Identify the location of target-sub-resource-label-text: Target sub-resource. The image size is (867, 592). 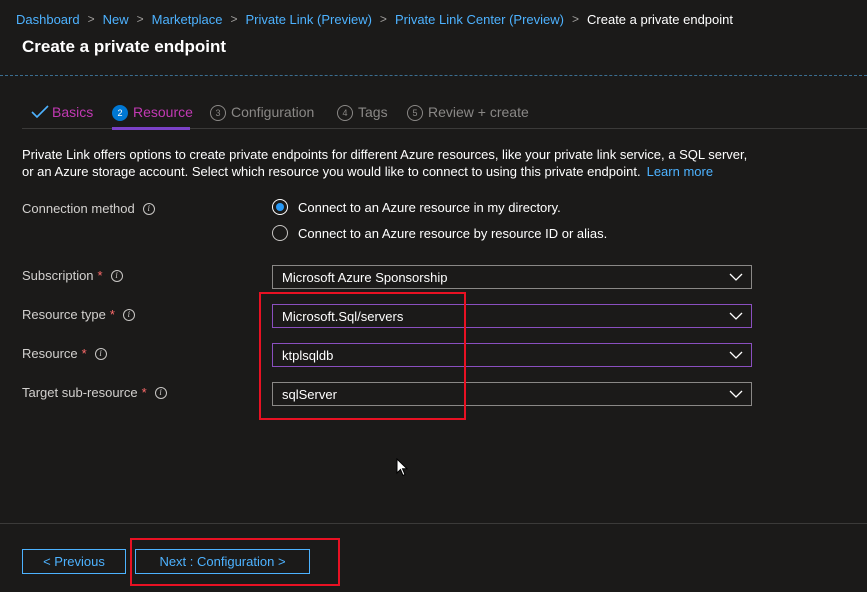
(80, 392).